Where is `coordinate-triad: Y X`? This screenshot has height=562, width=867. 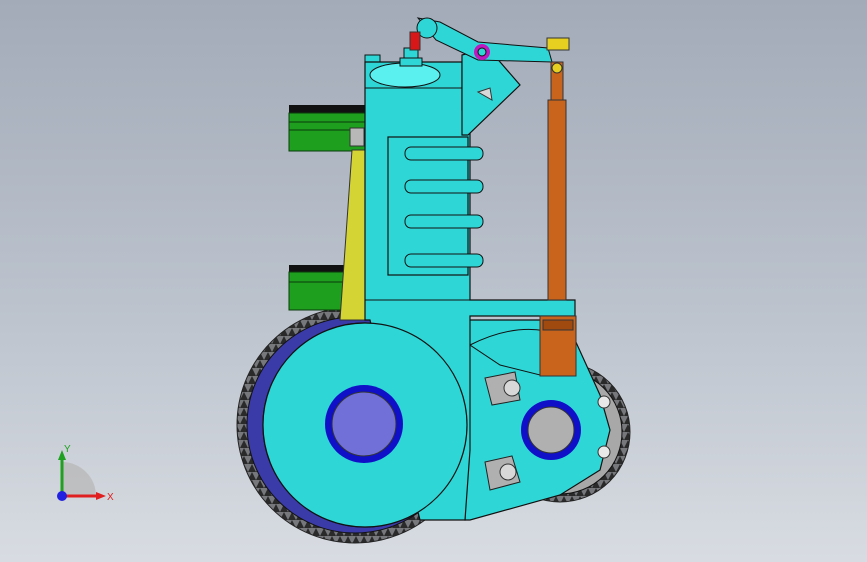 coordinate-triad: Y X is located at coordinates (85, 473).